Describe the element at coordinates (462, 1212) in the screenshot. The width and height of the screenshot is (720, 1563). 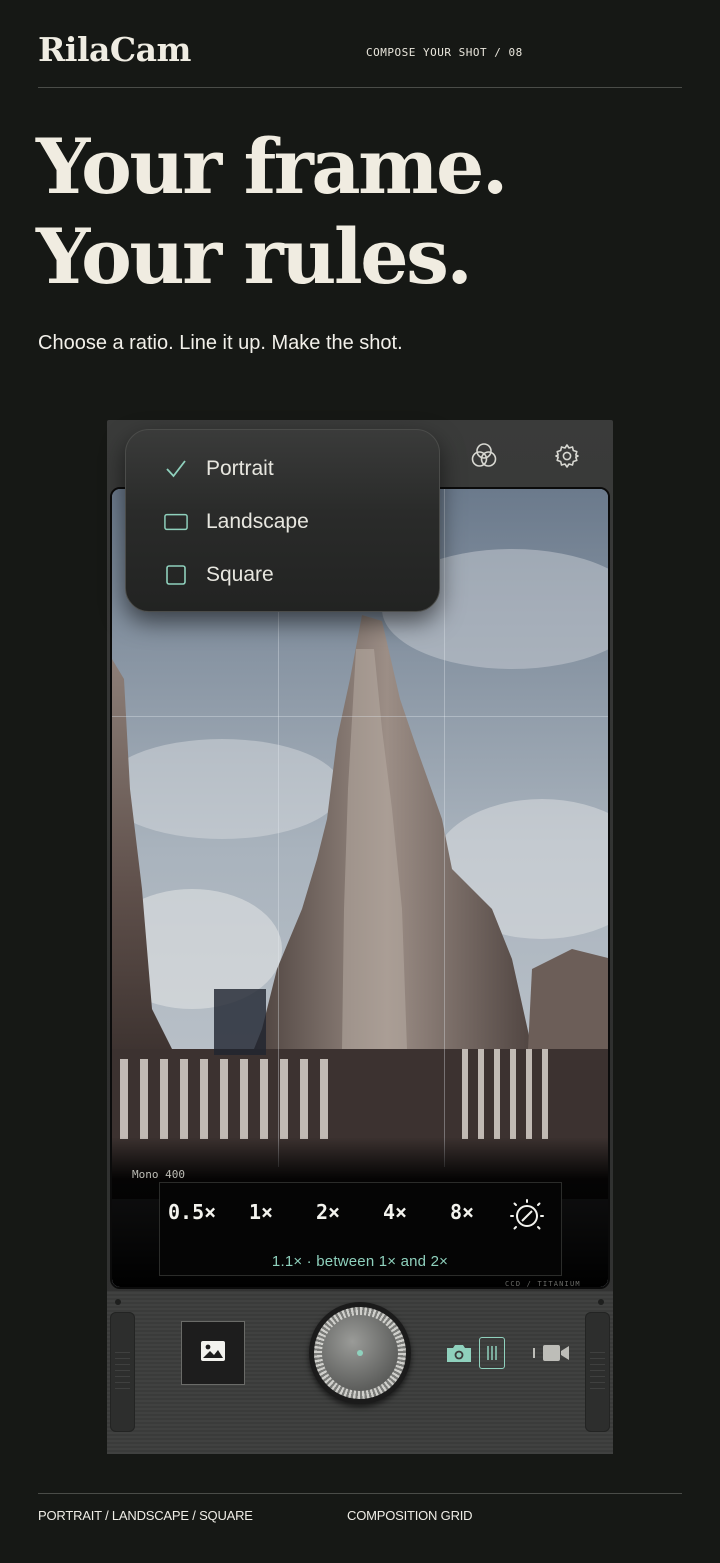
I see `zoom-8x-button: 8×` at that location.